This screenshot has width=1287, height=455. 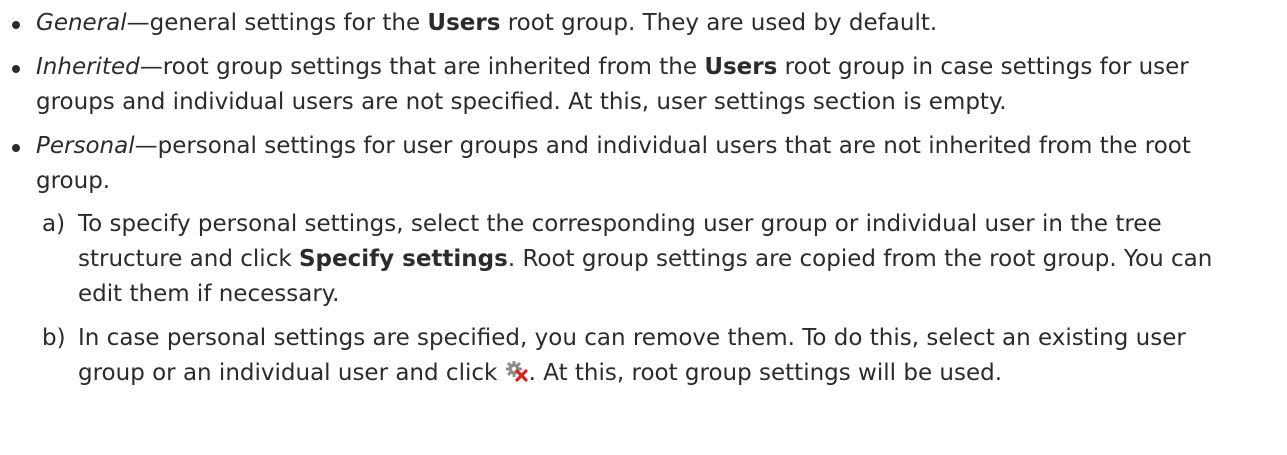 What do you see at coordinates (517, 371) in the screenshot?
I see `remove-settings-gear-icon` at bounding box center [517, 371].